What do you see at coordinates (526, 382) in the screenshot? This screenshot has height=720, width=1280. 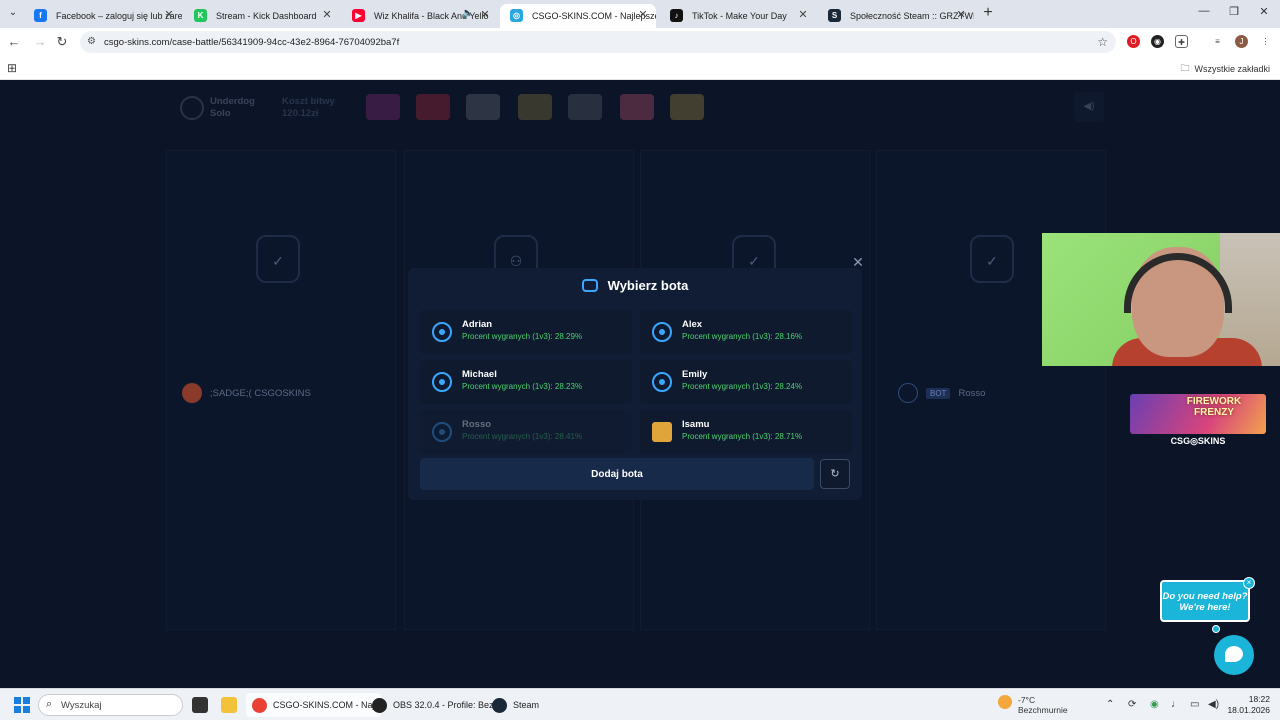 I see `bot-card: Michael Procent wygranych (1v3): 28.23%` at bounding box center [526, 382].